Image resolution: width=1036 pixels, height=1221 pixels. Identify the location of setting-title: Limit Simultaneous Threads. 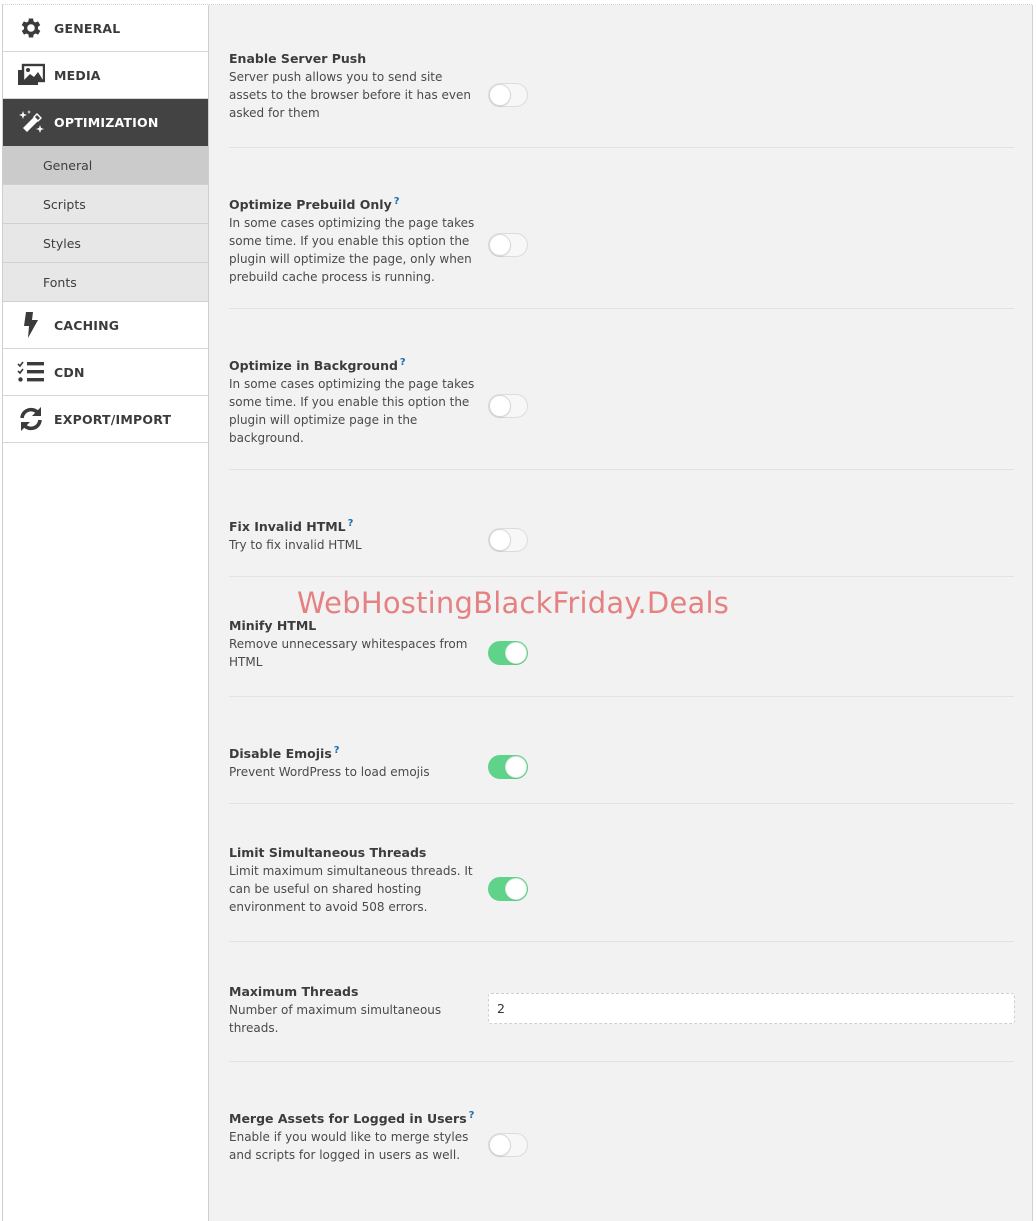
(356, 853).